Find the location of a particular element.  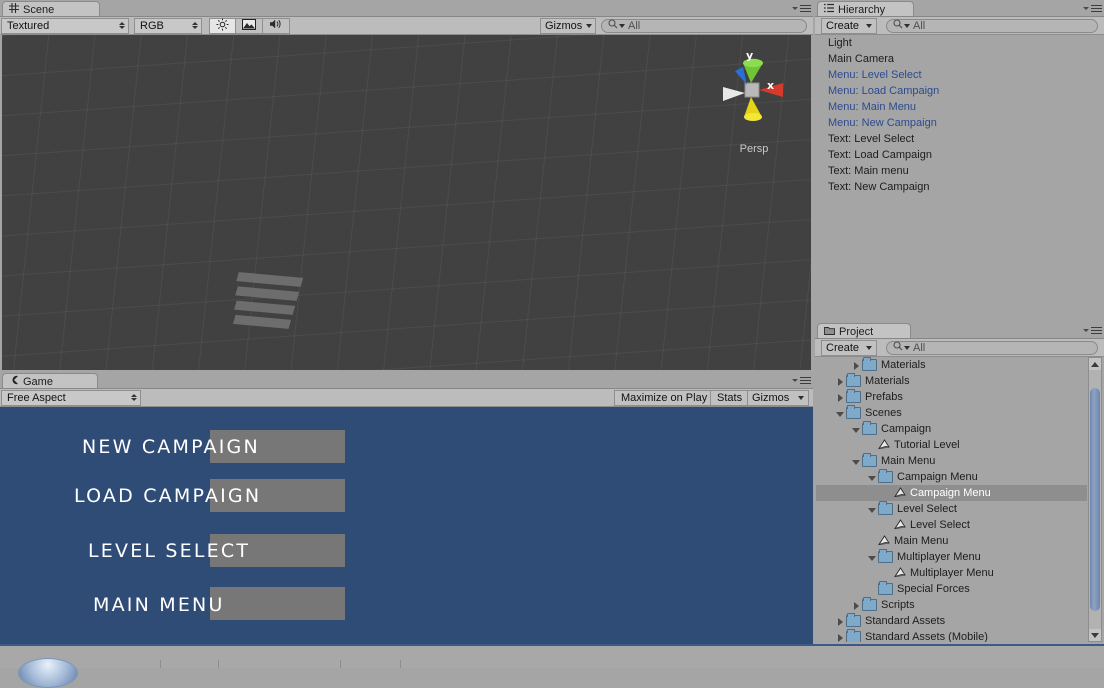

game-gizmos-dropdown: Gizmos is located at coordinates (778, 397).